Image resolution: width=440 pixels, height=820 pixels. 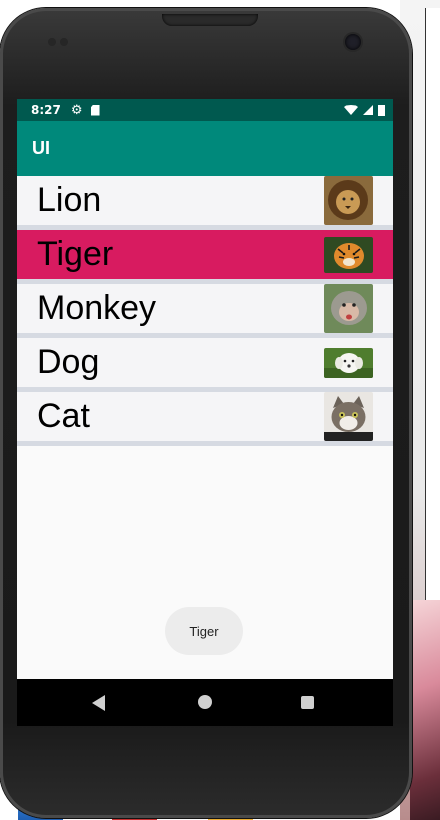 What do you see at coordinates (205, 148) in the screenshot?
I see `app-bar: UI` at bounding box center [205, 148].